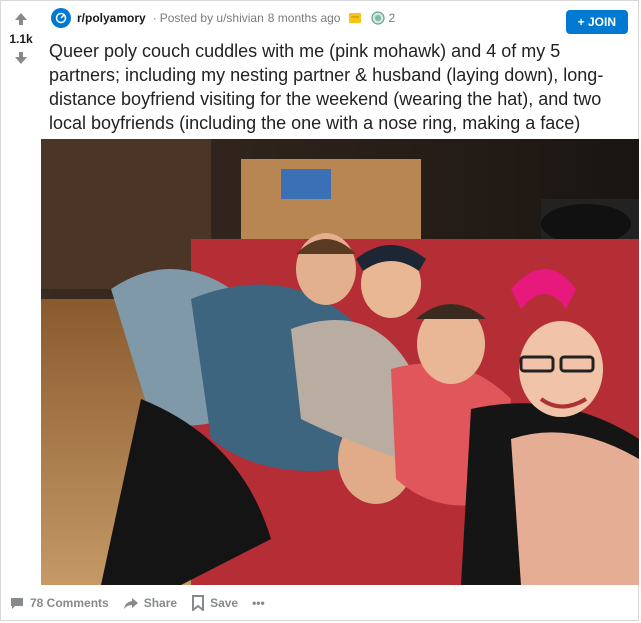  I want to click on save-button: Save, so click(214, 603).